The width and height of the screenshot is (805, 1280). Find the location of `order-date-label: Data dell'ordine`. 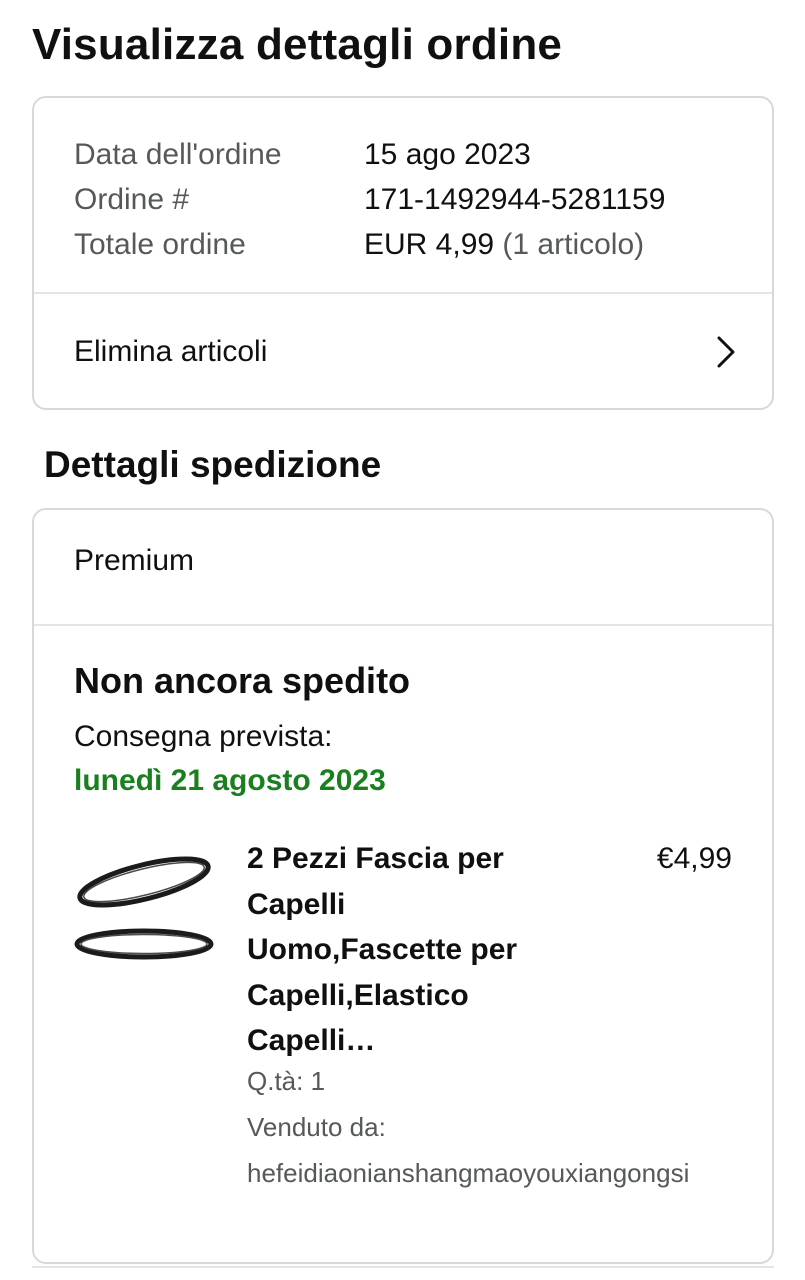

order-date-label: Data dell'ordine is located at coordinates (178, 154).